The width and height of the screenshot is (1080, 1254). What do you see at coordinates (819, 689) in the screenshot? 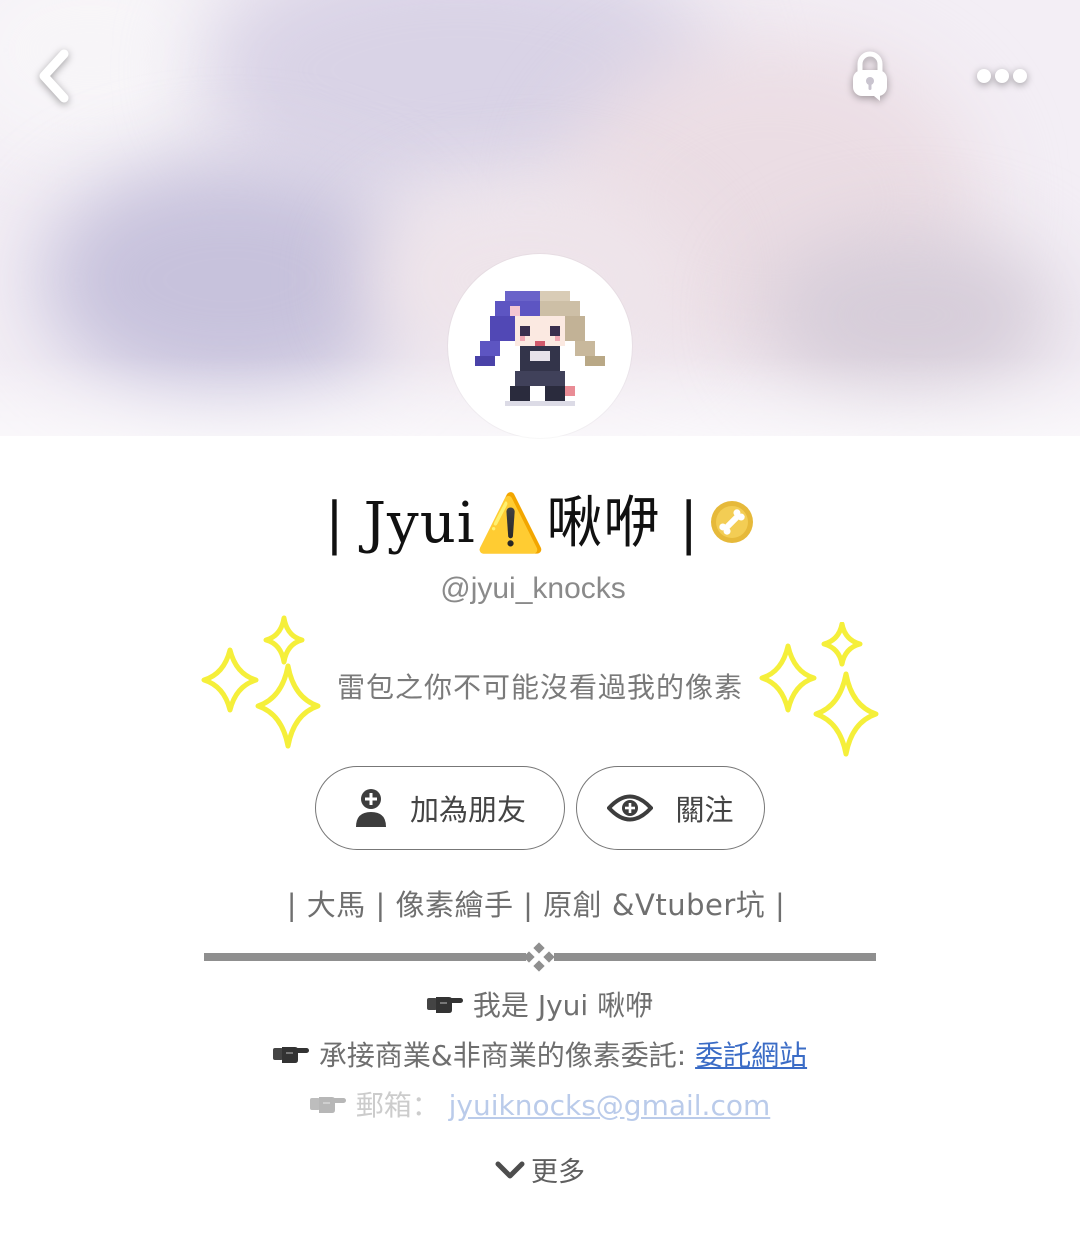
I see `sparkle-icon` at bounding box center [819, 689].